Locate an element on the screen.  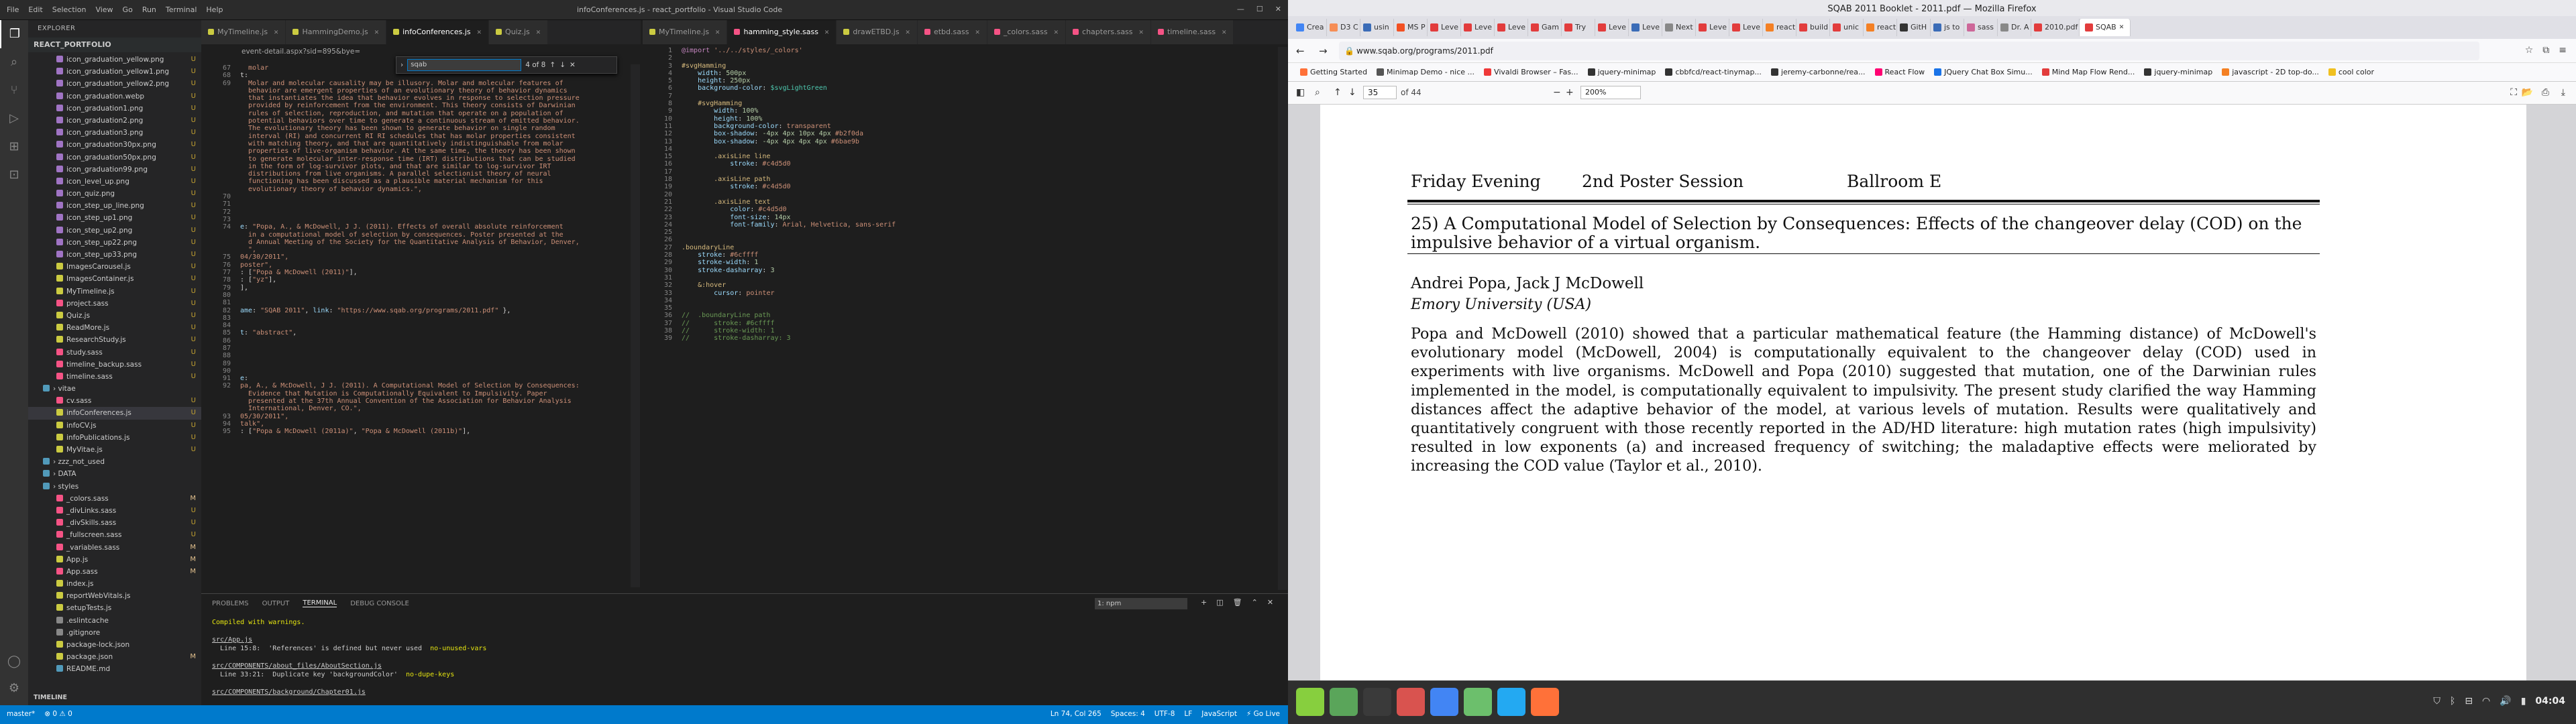
file-tree-item: ResearchStudy.js U is located at coordinates (114, 340).